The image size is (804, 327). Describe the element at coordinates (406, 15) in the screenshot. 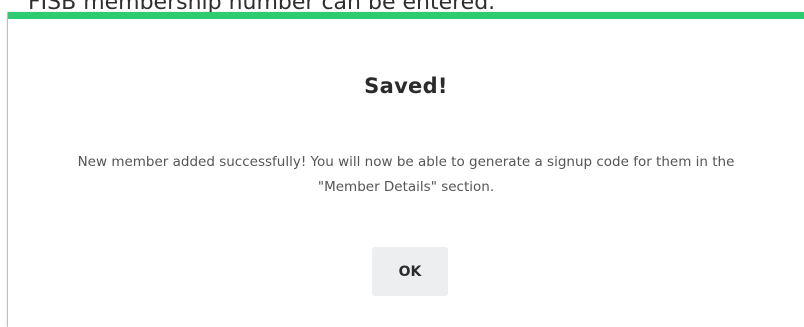

I see `dialog-accent-bar` at that location.